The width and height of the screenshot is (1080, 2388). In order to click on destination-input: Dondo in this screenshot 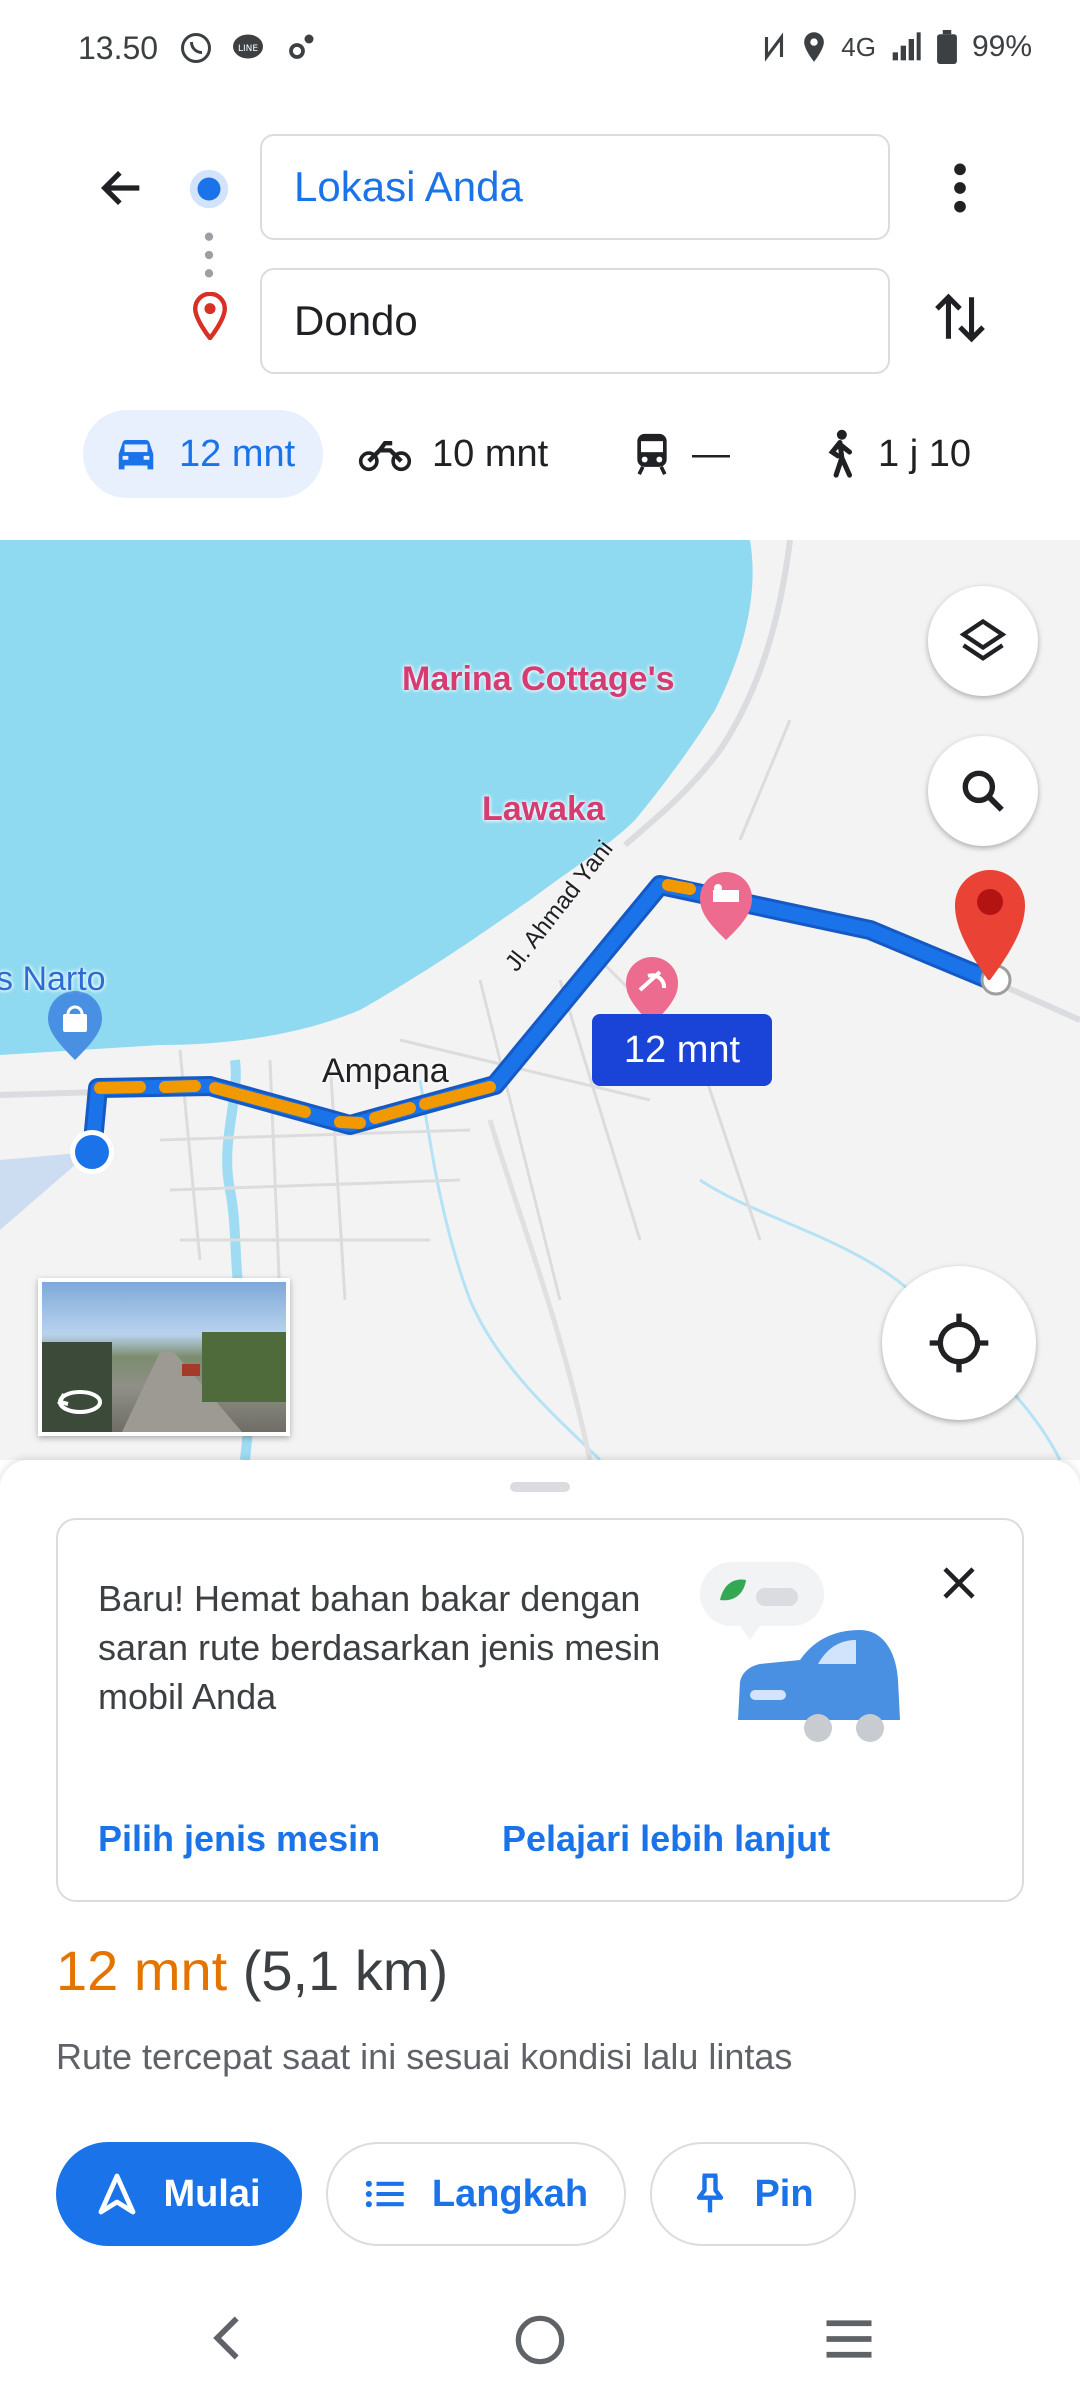, I will do `click(575, 321)`.